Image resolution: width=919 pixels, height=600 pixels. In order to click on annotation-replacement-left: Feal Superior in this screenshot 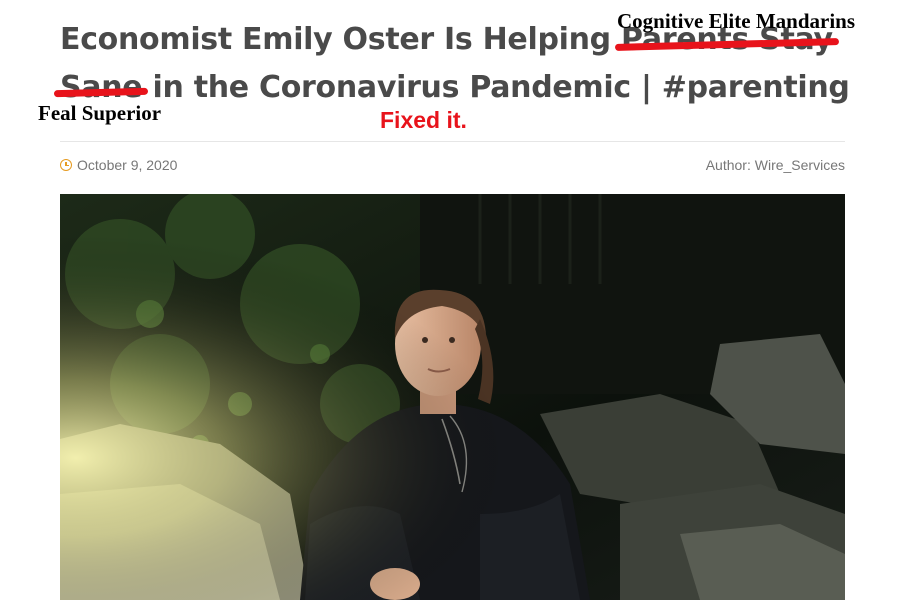, I will do `click(100, 113)`.